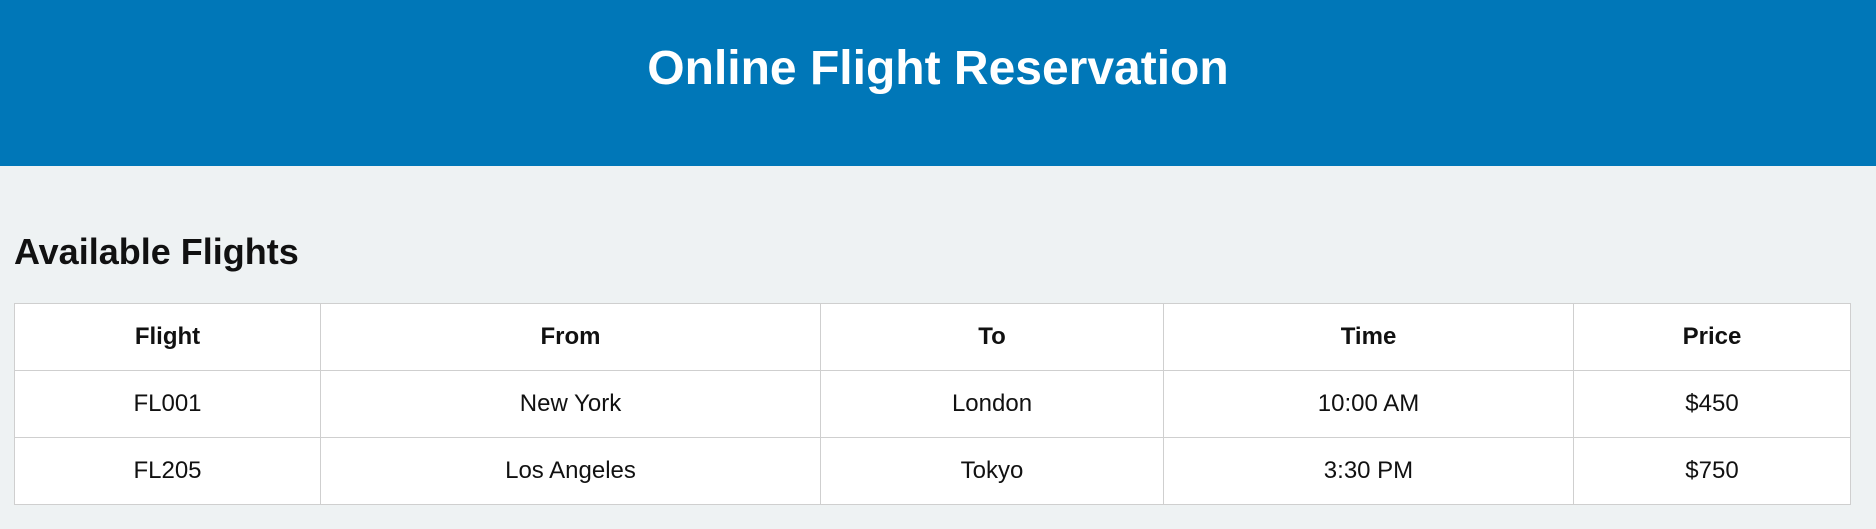 The height and width of the screenshot is (529, 1876). Describe the element at coordinates (570, 471) in the screenshot. I see `origin-cell: Los Angeles` at that location.